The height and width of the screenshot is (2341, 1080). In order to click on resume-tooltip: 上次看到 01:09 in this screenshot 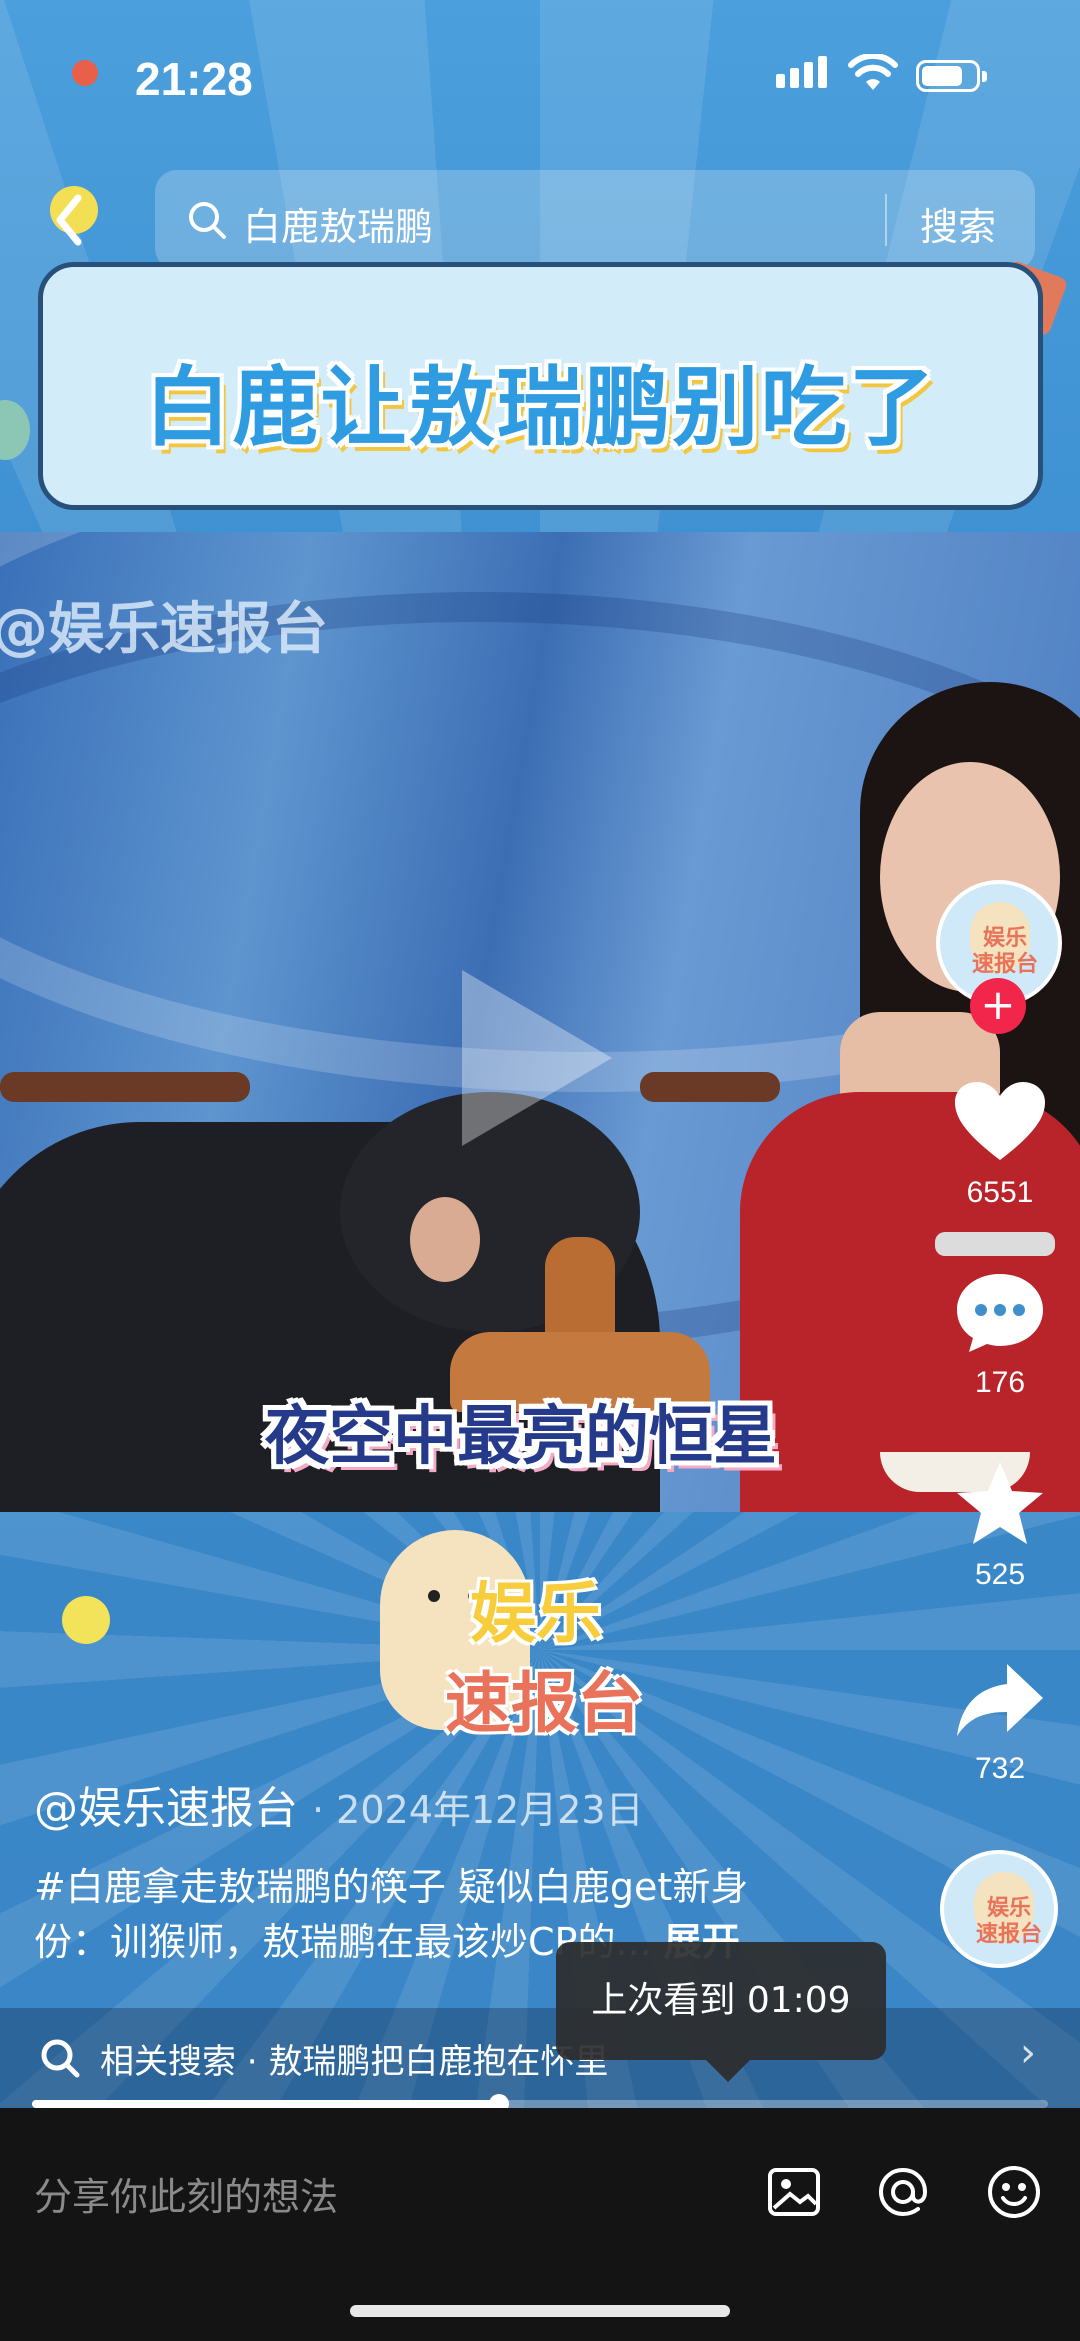, I will do `click(721, 2012)`.